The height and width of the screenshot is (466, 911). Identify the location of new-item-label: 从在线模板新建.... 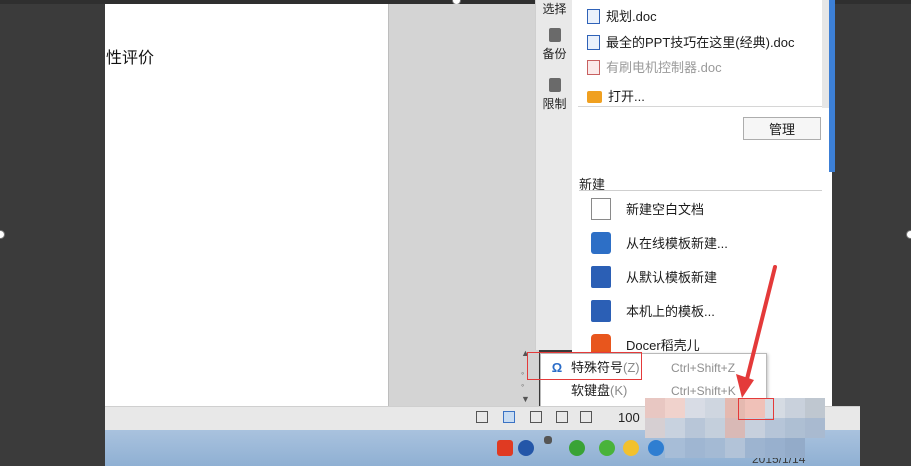
(677, 243).